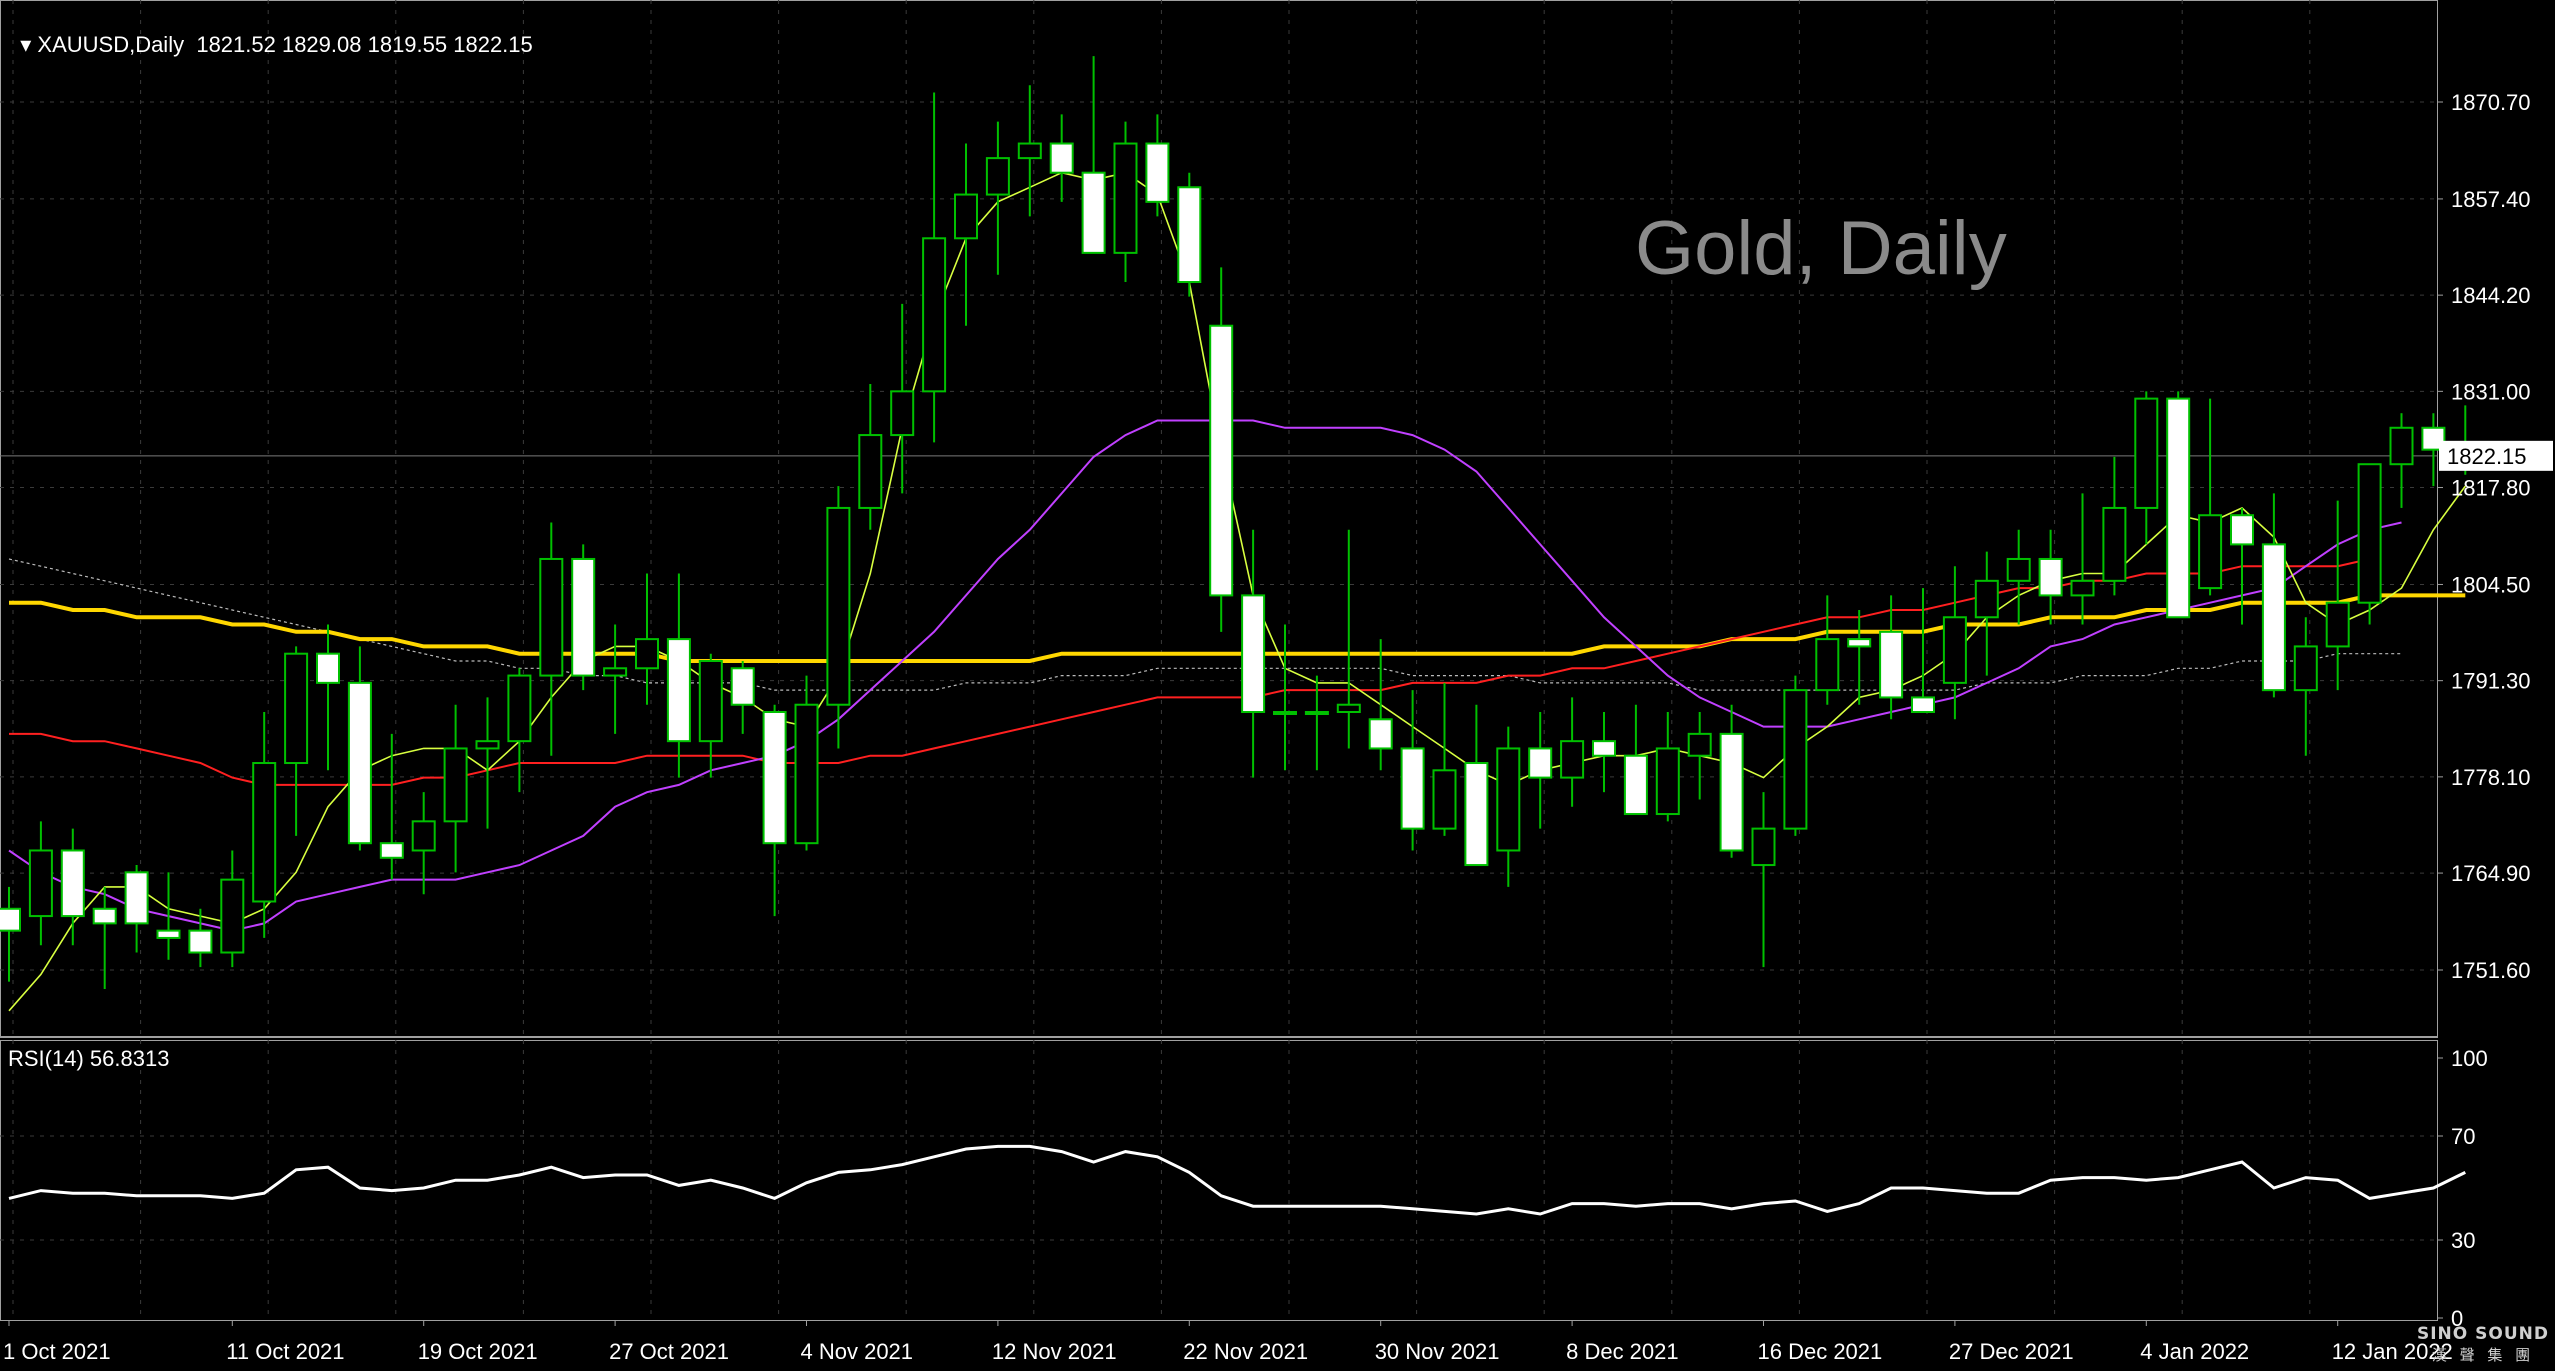  I want to click on logo-line2: 漢 聲 集 團, so click(2483, 1355).